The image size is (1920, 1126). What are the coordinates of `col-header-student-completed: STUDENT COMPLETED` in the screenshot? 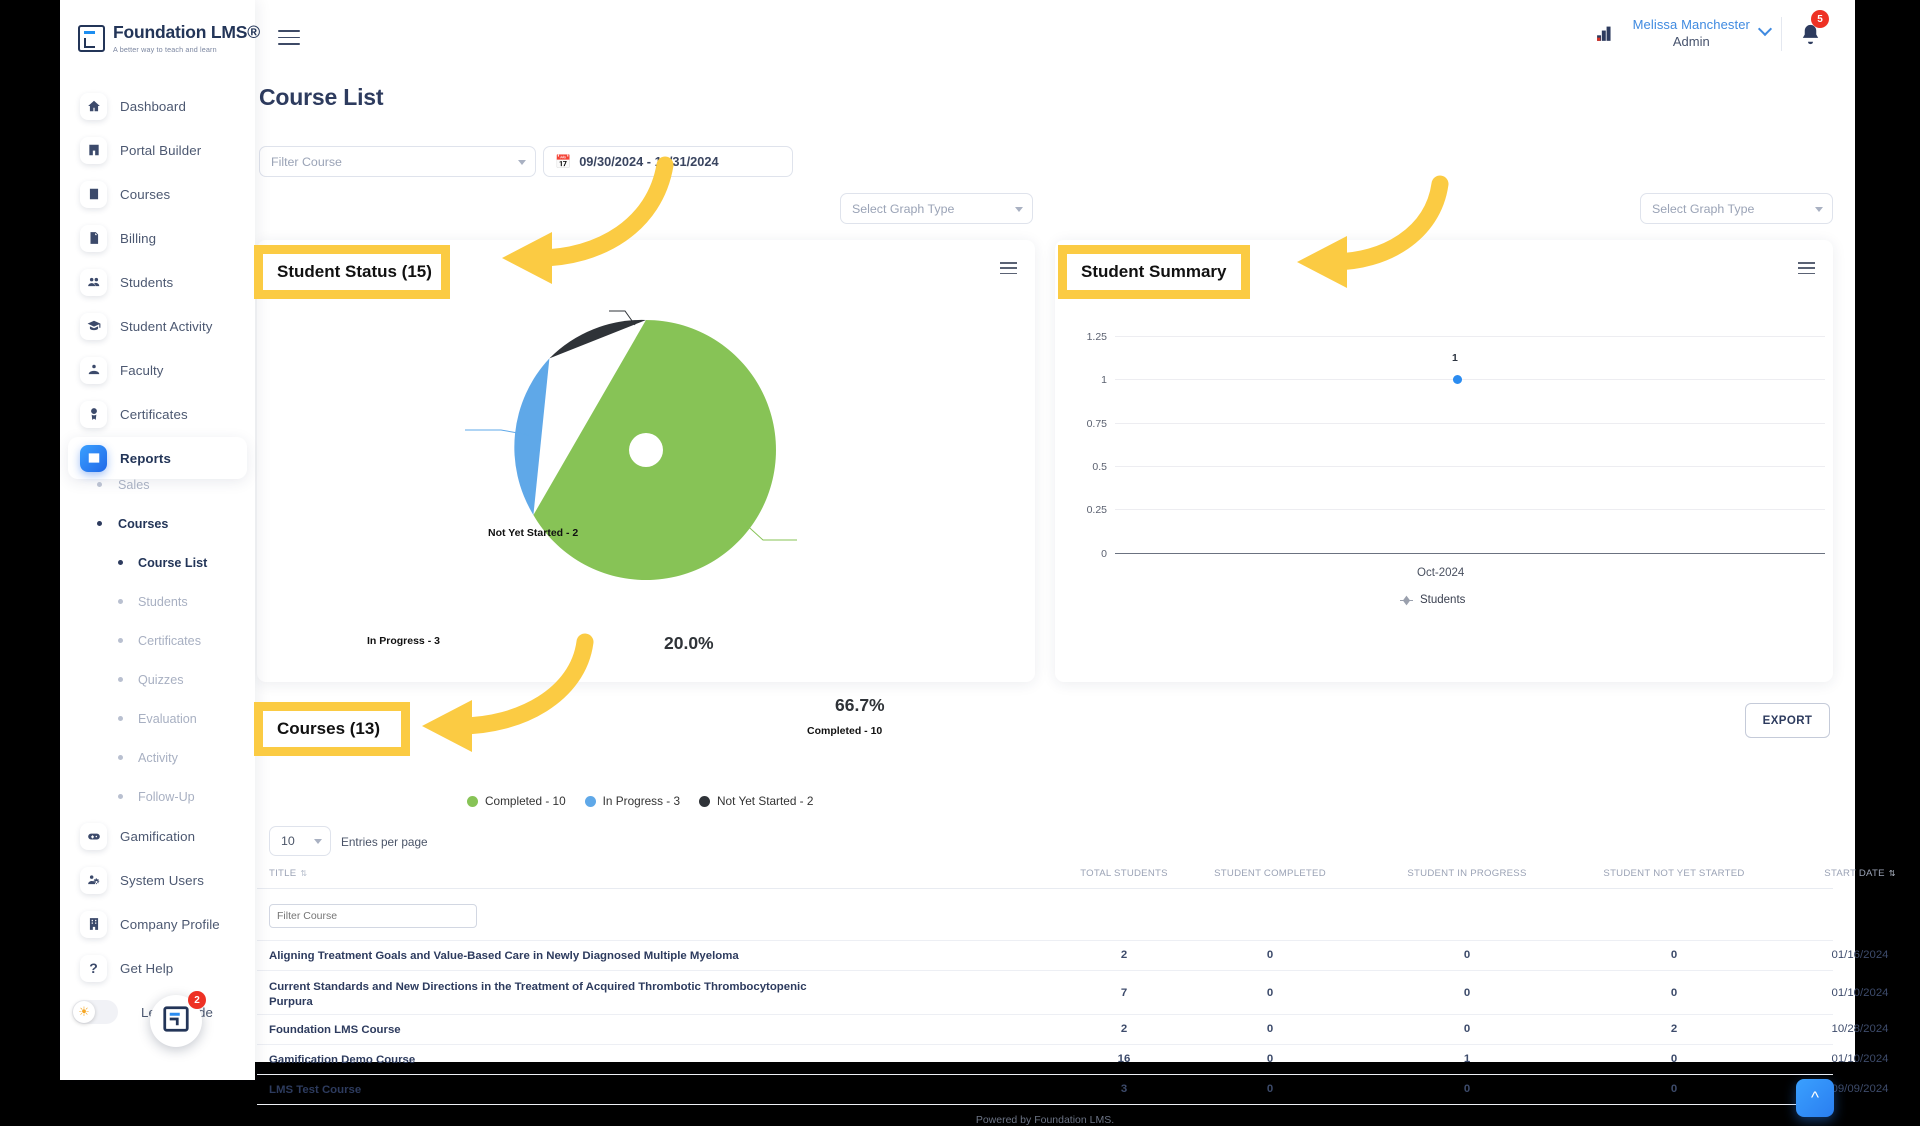 It's located at (1270, 873).